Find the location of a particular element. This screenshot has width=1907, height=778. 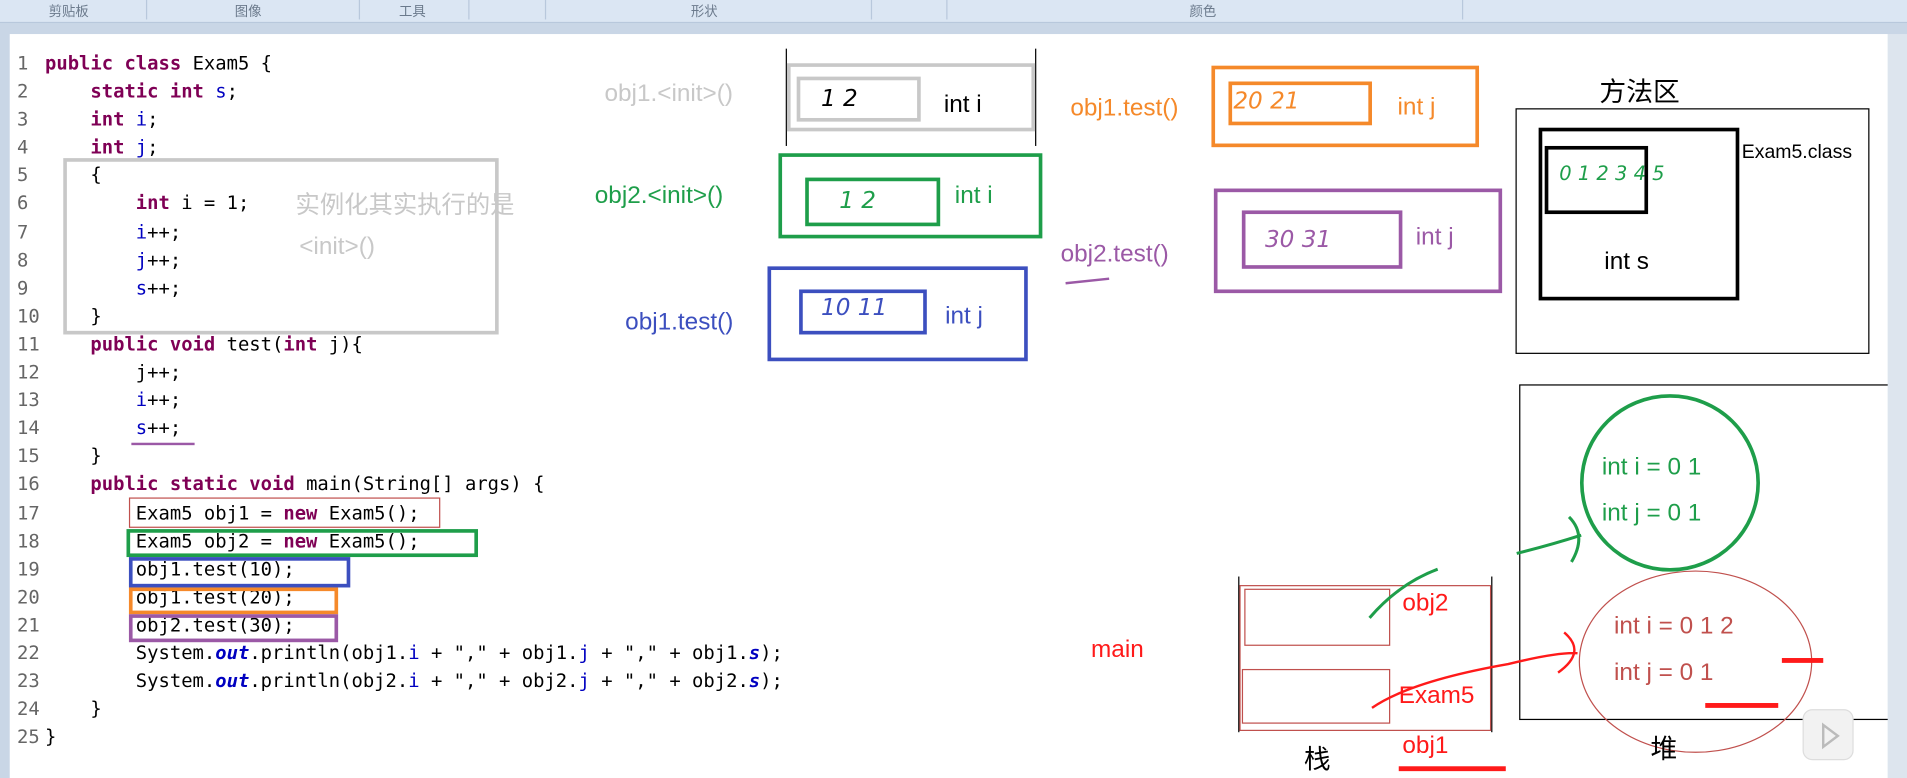

vertical-scrollbar is located at coordinates (1897, 406).